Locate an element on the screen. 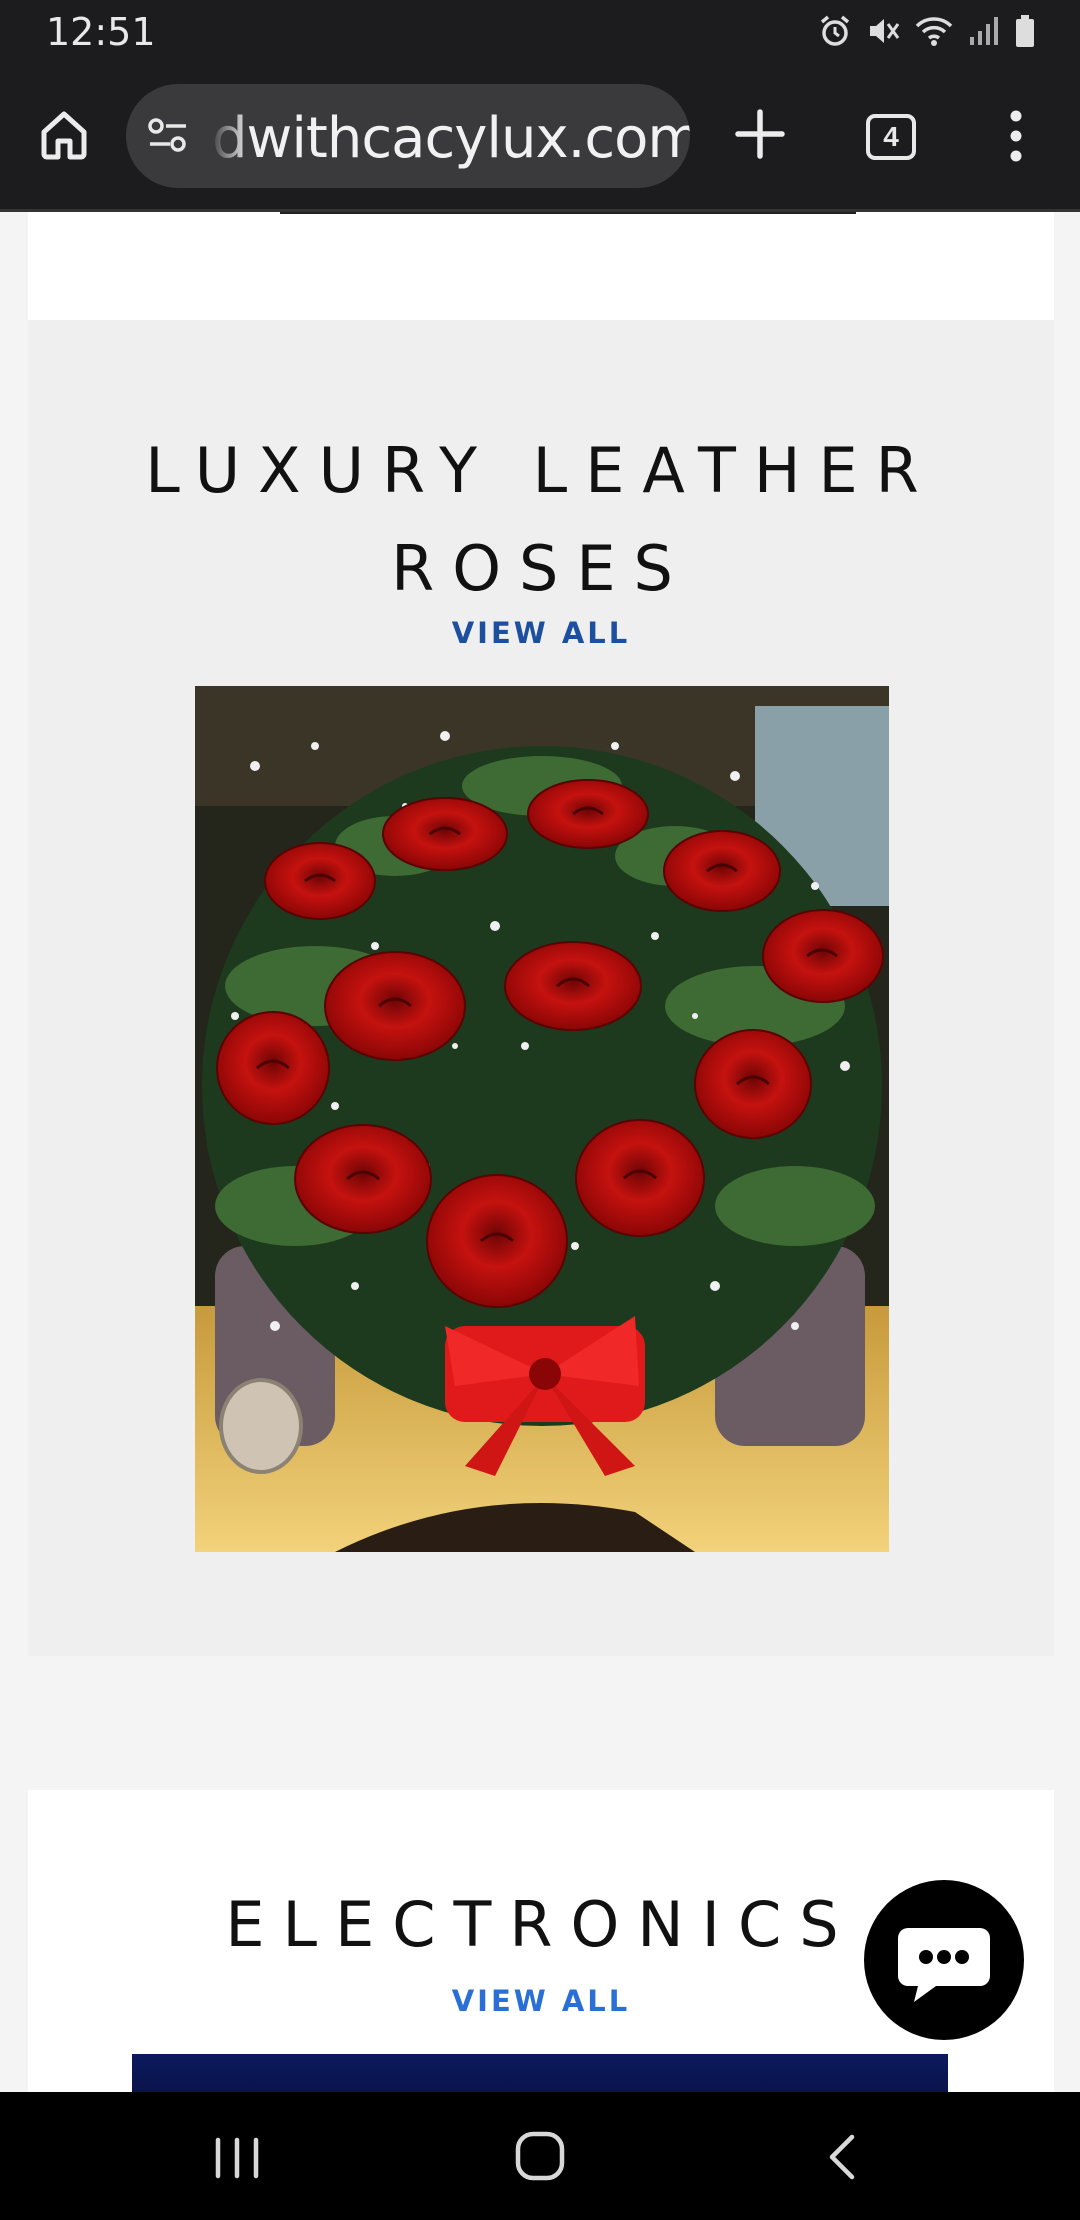 This screenshot has width=1080, height=2220. status-icons is located at coordinates (927, 33).